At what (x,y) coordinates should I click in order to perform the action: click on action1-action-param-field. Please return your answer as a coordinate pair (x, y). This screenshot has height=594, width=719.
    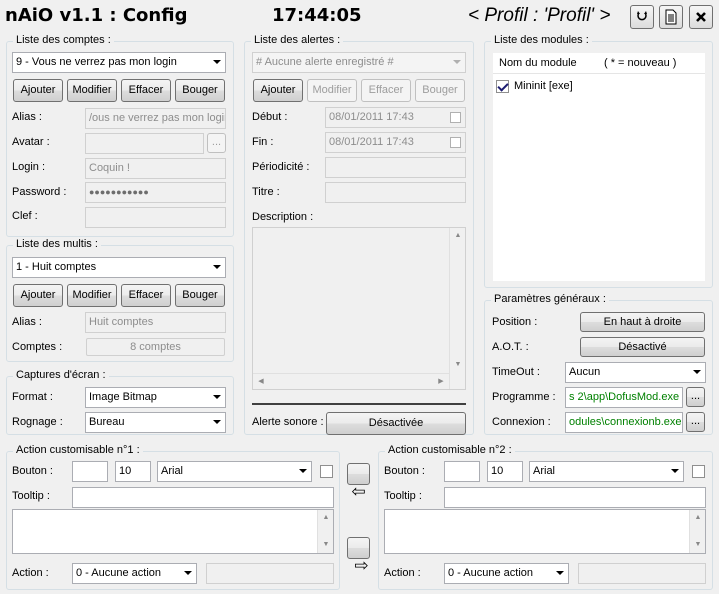
    Looking at the image, I should click on (270, 573).